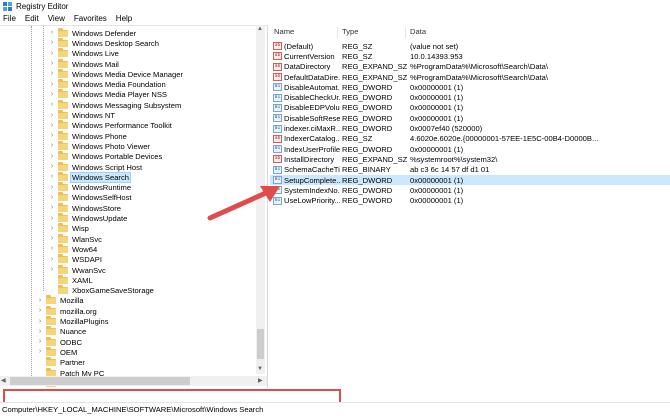  What do you see at coordinates (90, 187) in the screenshot?
I see `tree-item: › WindowsRuntime` at bounding box center [90, 187].